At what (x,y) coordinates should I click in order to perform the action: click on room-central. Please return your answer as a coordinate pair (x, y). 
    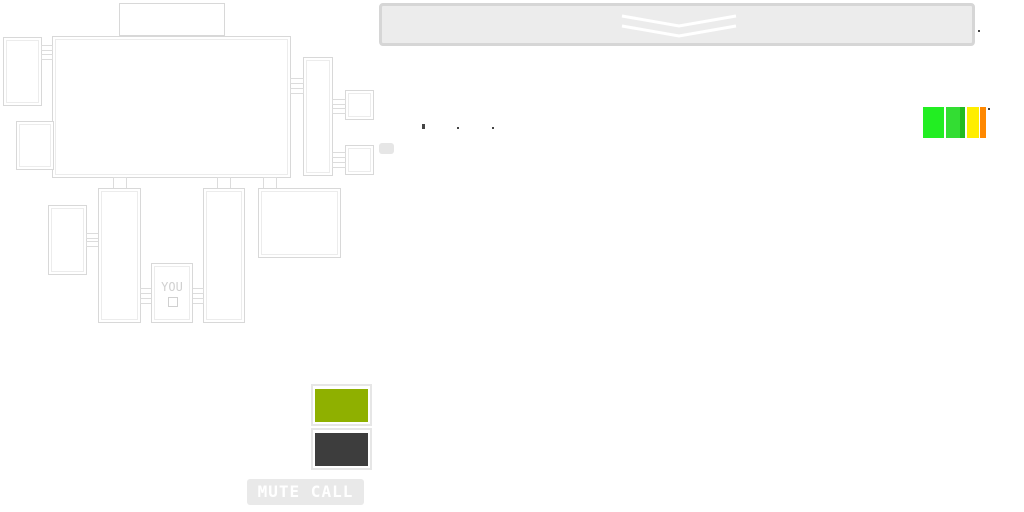
    Looking at the image, I should click on (171, 107).